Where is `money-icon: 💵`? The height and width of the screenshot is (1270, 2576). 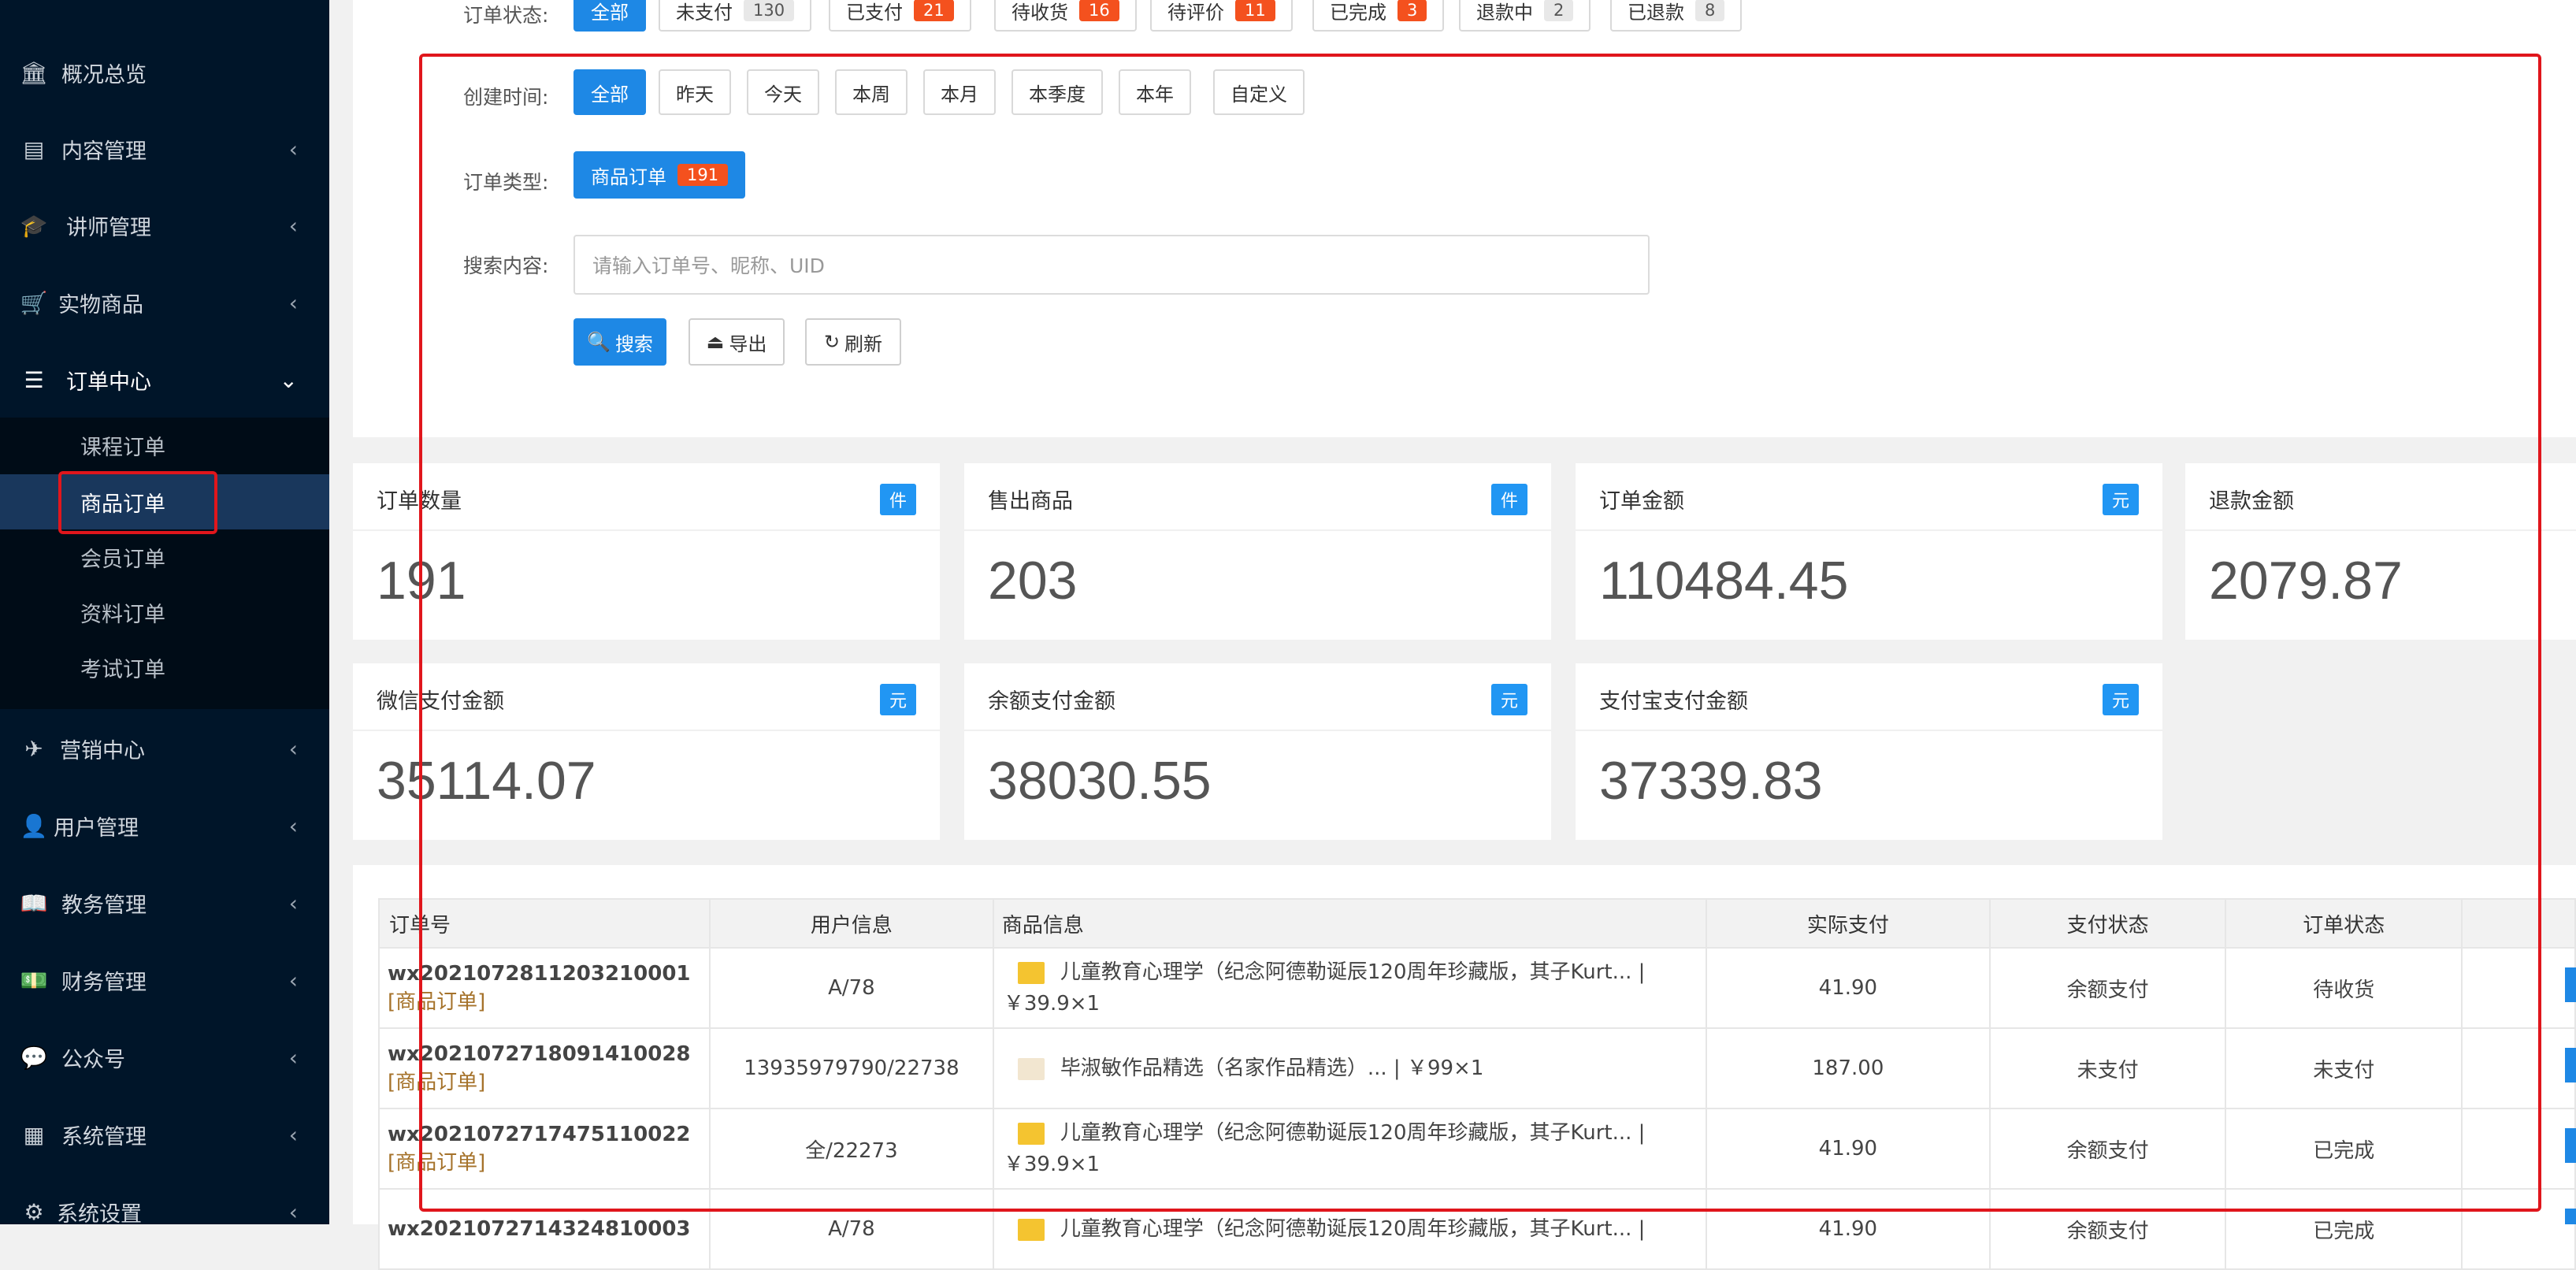
money-icon: 💵 is located at coordinates (34, 980).